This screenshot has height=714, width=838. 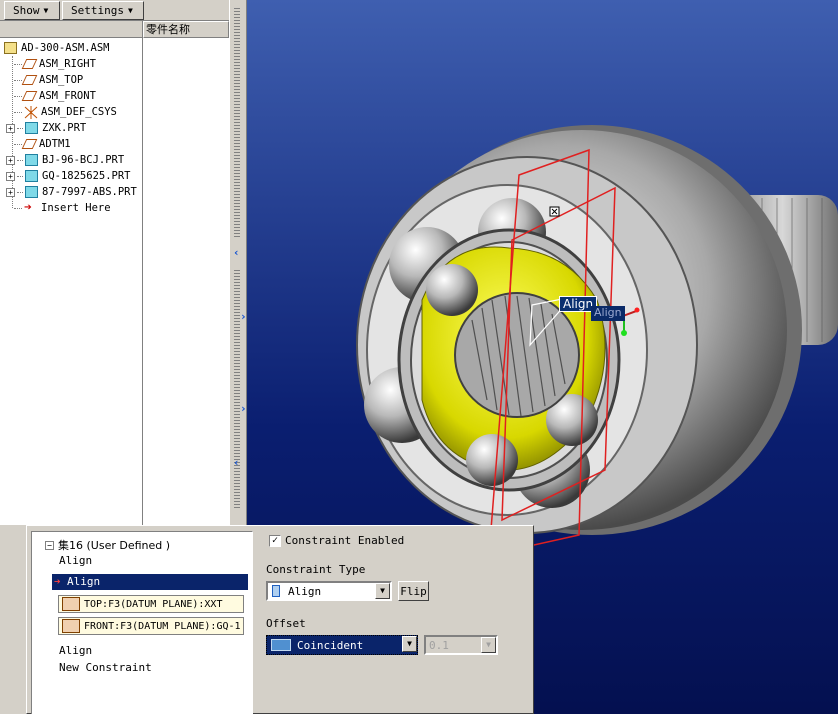 What do you see at coordinates (461, 645) in the screenshot?
I see `offset-amount-select: 0.1 ▼` at bounding box center [461, 645].